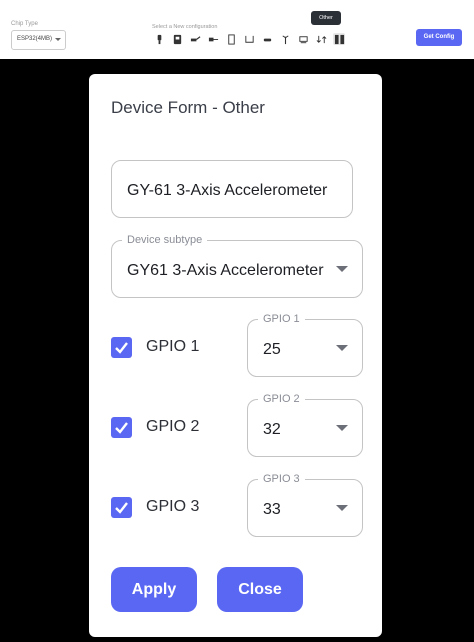  What do you see at coordinates (173, 506) in the screenshot?
I see `gpio-3-label: GPIO 3` at bounding box center [173, 506].